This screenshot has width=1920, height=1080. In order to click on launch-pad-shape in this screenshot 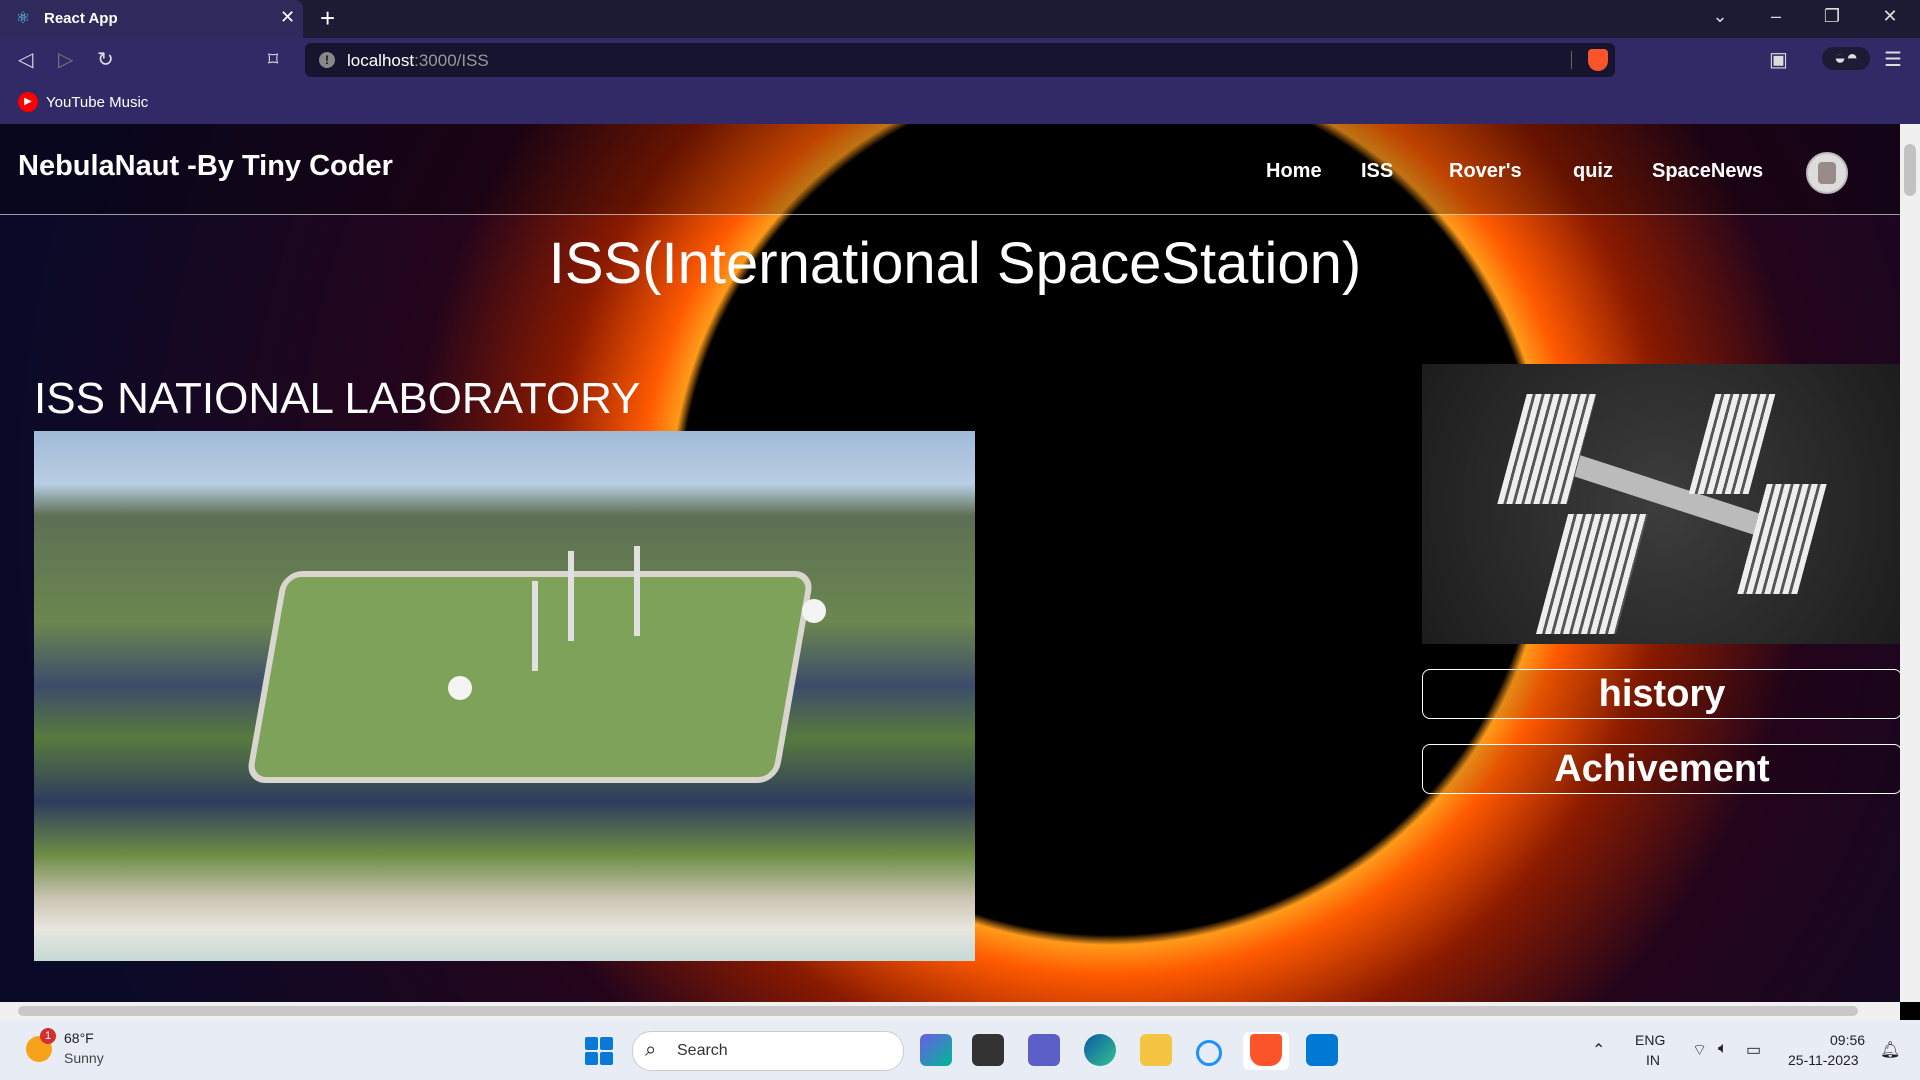, I will do `click(530, 677)`.